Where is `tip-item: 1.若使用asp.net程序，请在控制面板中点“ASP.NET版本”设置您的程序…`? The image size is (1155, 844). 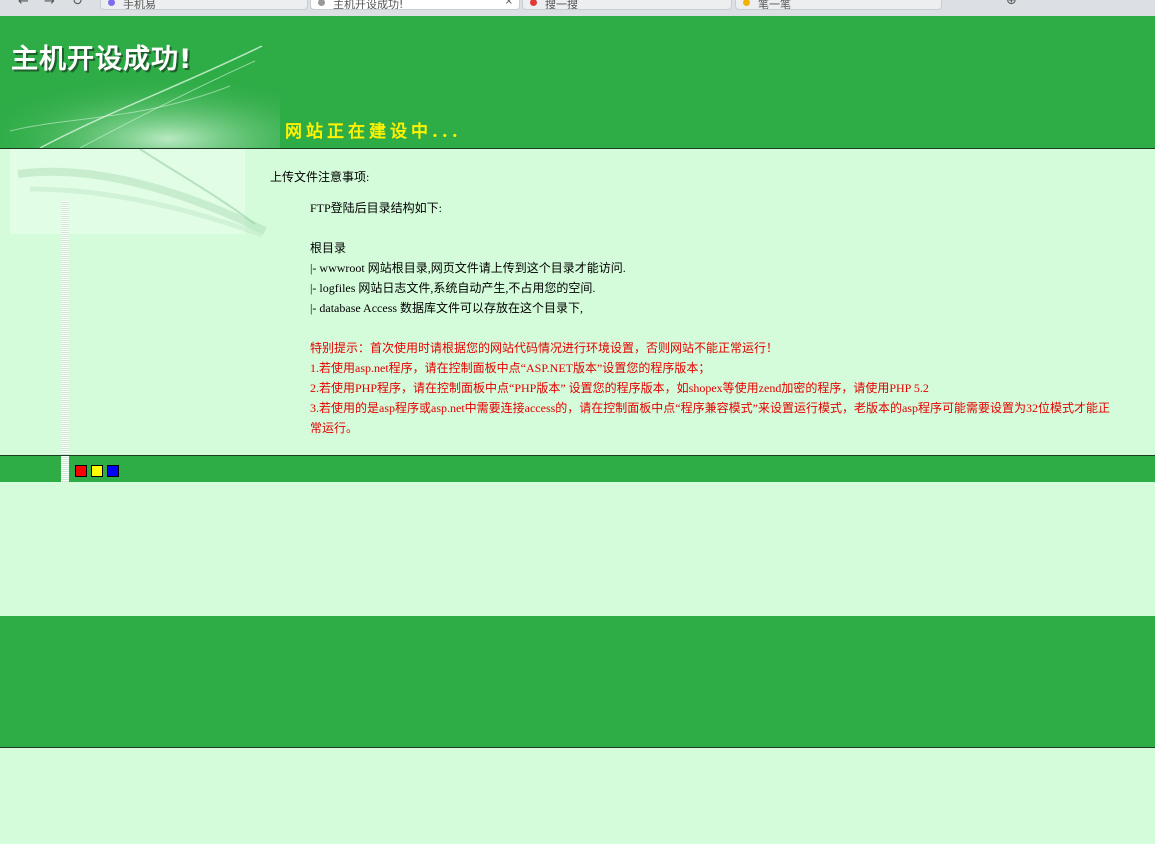 tip-item: 1.若使用asp.net程序，请在控制面板中点“ASP.NET版本”设置您的程序… is located at coordinates (510, 368).